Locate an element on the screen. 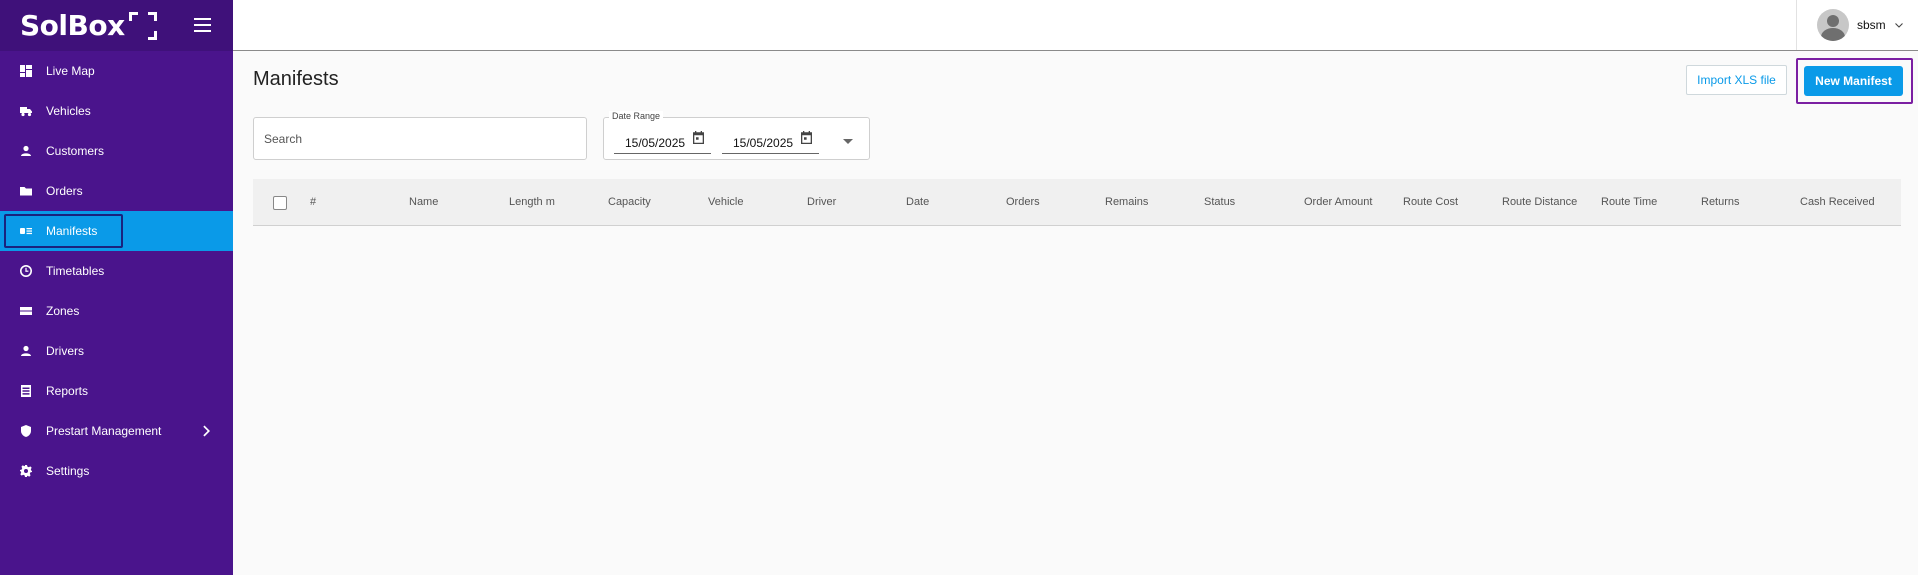 This screenshot has width=1918, height=575. shield-icon is located at coordinates (26, 431).